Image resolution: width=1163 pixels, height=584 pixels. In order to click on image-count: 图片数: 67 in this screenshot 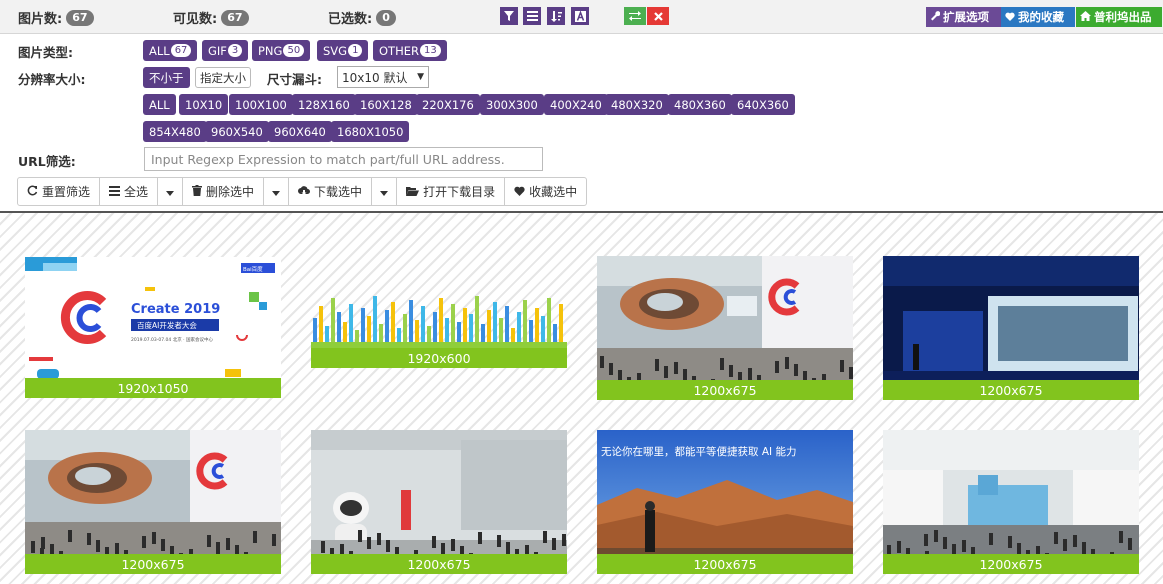, I will do `click(56, 17)`.